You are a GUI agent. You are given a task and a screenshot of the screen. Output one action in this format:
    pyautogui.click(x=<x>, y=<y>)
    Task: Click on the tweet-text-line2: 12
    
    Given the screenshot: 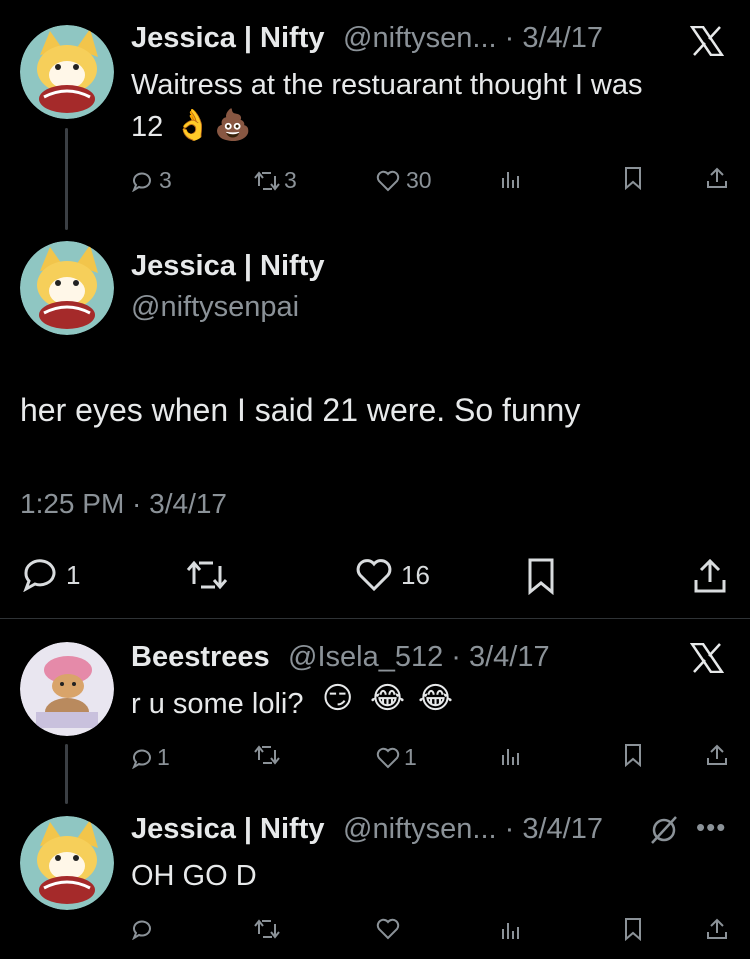 What is the action you would take?
    pyautogui.click(x=147, y=127)
    